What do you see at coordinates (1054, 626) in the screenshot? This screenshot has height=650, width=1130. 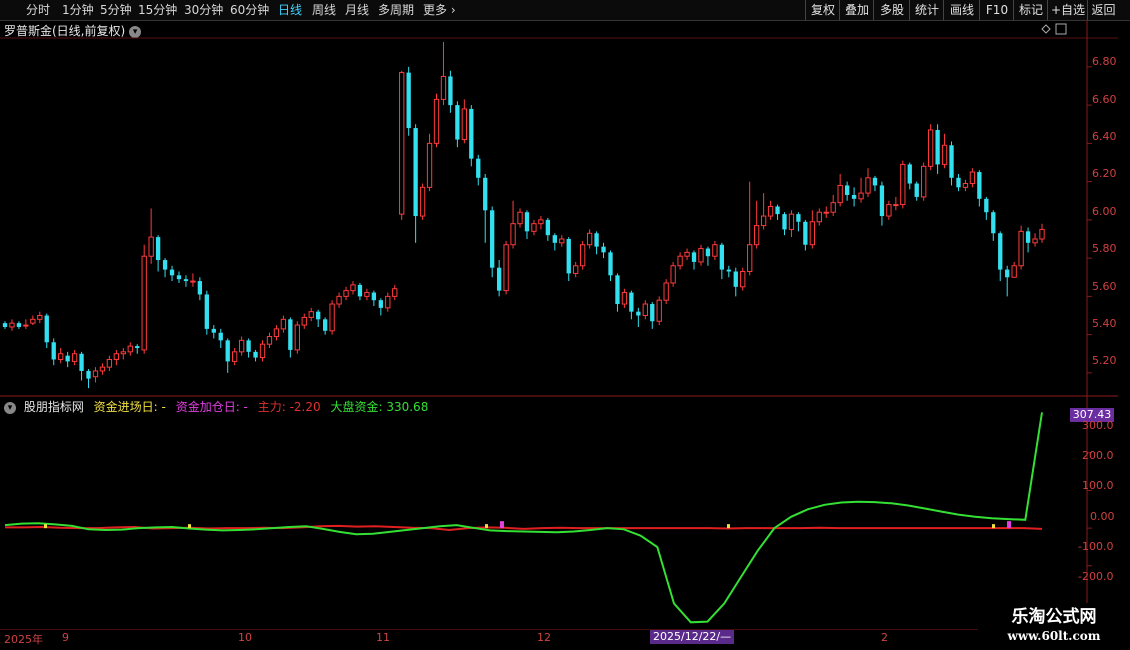 I see `watermark-logo: 乐淘公式网 www.60lt.com` at bounding box center [1054, 626].